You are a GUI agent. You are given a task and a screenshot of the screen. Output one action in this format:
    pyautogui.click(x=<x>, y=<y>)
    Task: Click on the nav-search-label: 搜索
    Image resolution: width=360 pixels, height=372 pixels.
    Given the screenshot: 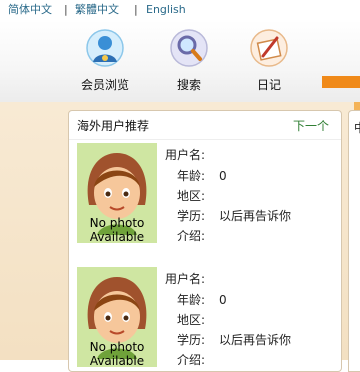 What is the action you would take?
    pyautogui.click(x=188, y=85)
    